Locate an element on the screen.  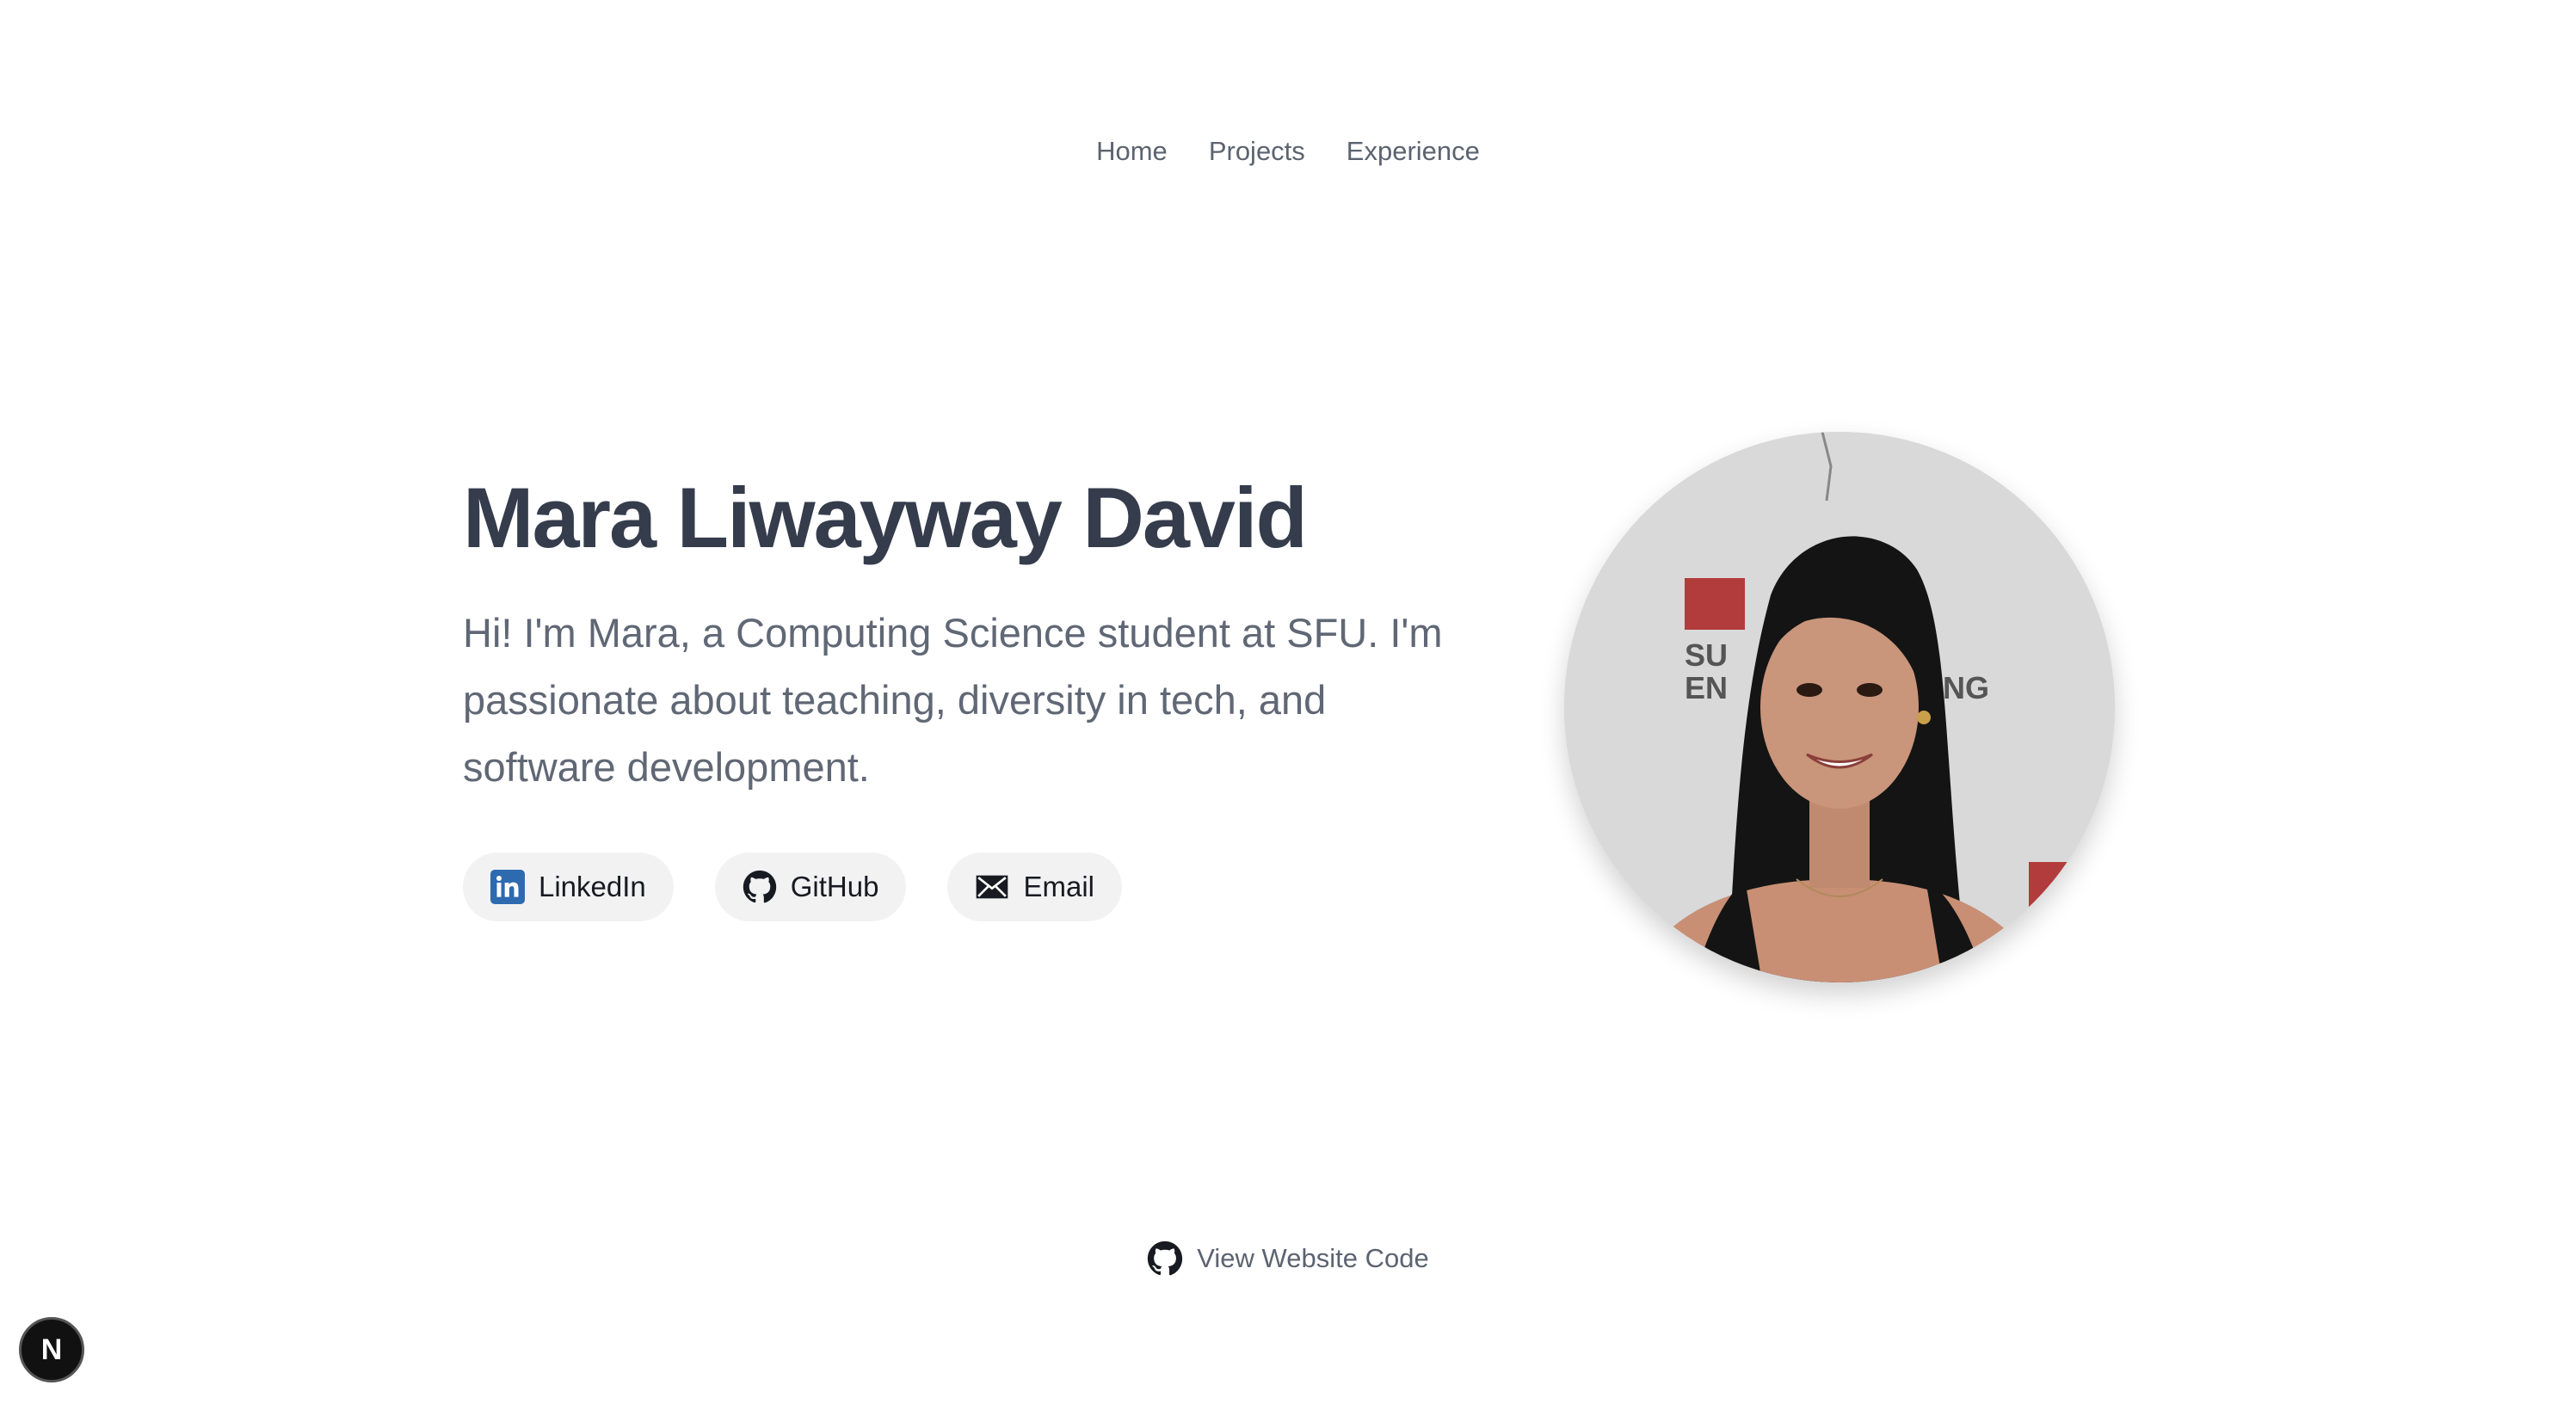
nav-link-projects: Projects is located at coordinates (1257, 151).